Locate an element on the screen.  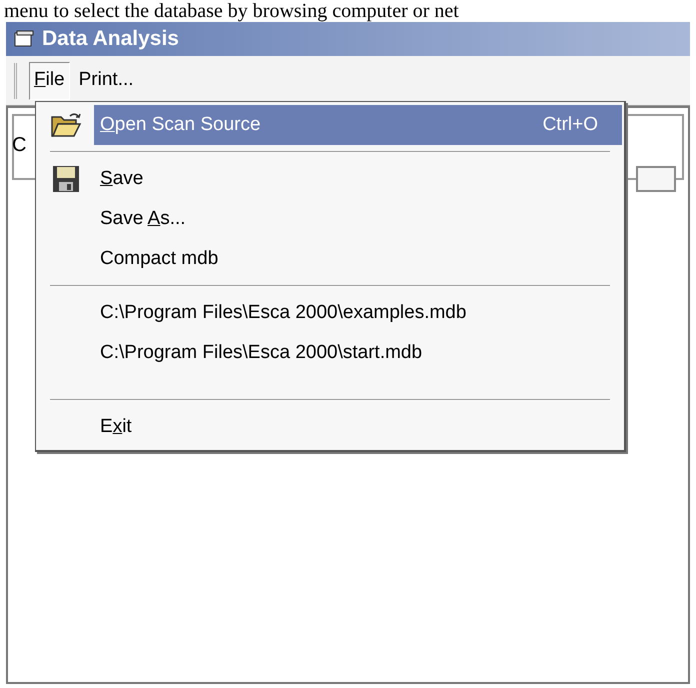
menu-item-label: Compact mdb is located at coordinates (159, 258).